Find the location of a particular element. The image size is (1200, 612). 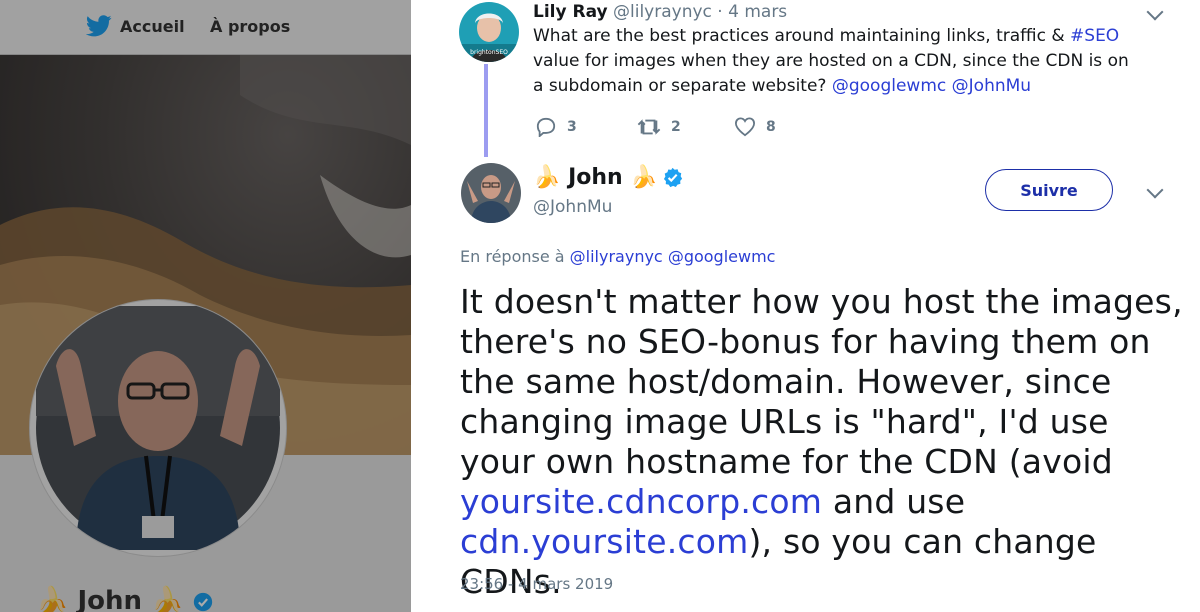

mention-link: @JohnMu is located at coordinates (991, 86).